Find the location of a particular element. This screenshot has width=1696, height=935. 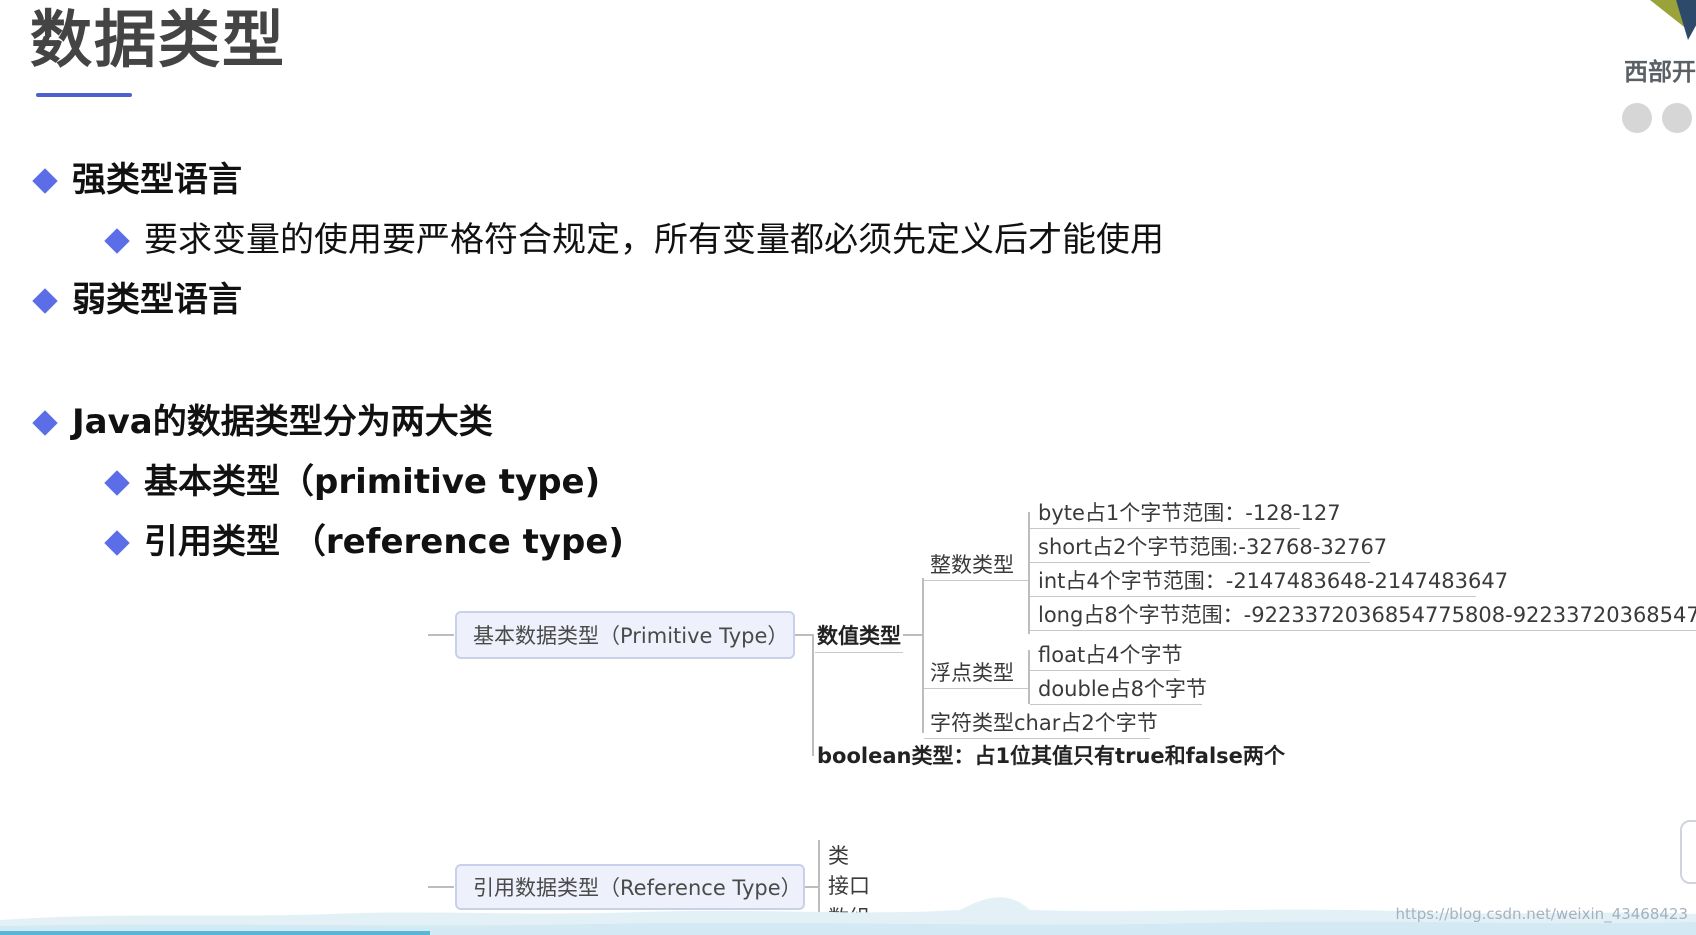

node-char: 字符类型char占2个字节 is located at coordinates (1044, 723).